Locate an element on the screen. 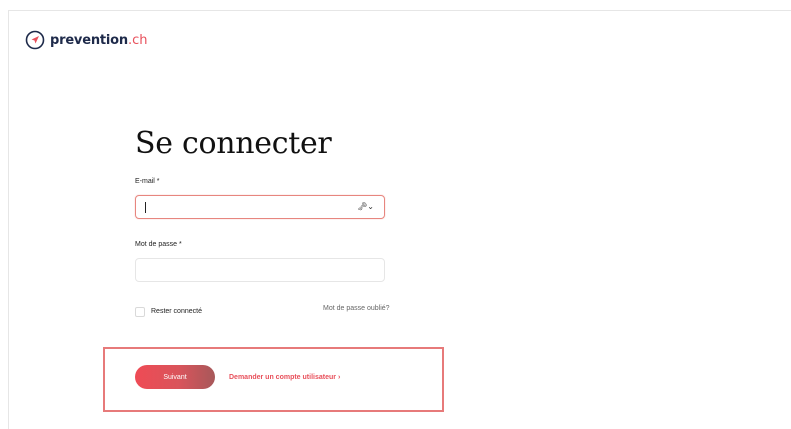 This screenshot has width=791, height=429. remember-checkbox is located at coordinates (140, 312).